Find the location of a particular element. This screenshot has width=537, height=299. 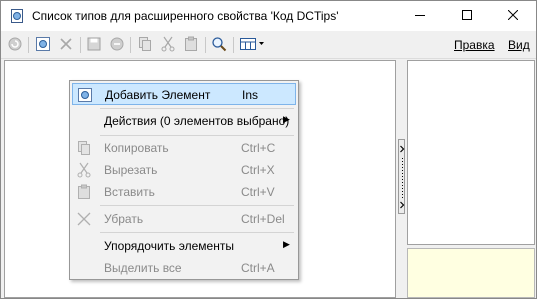

minimize-button is located at coordinates (420, 16).